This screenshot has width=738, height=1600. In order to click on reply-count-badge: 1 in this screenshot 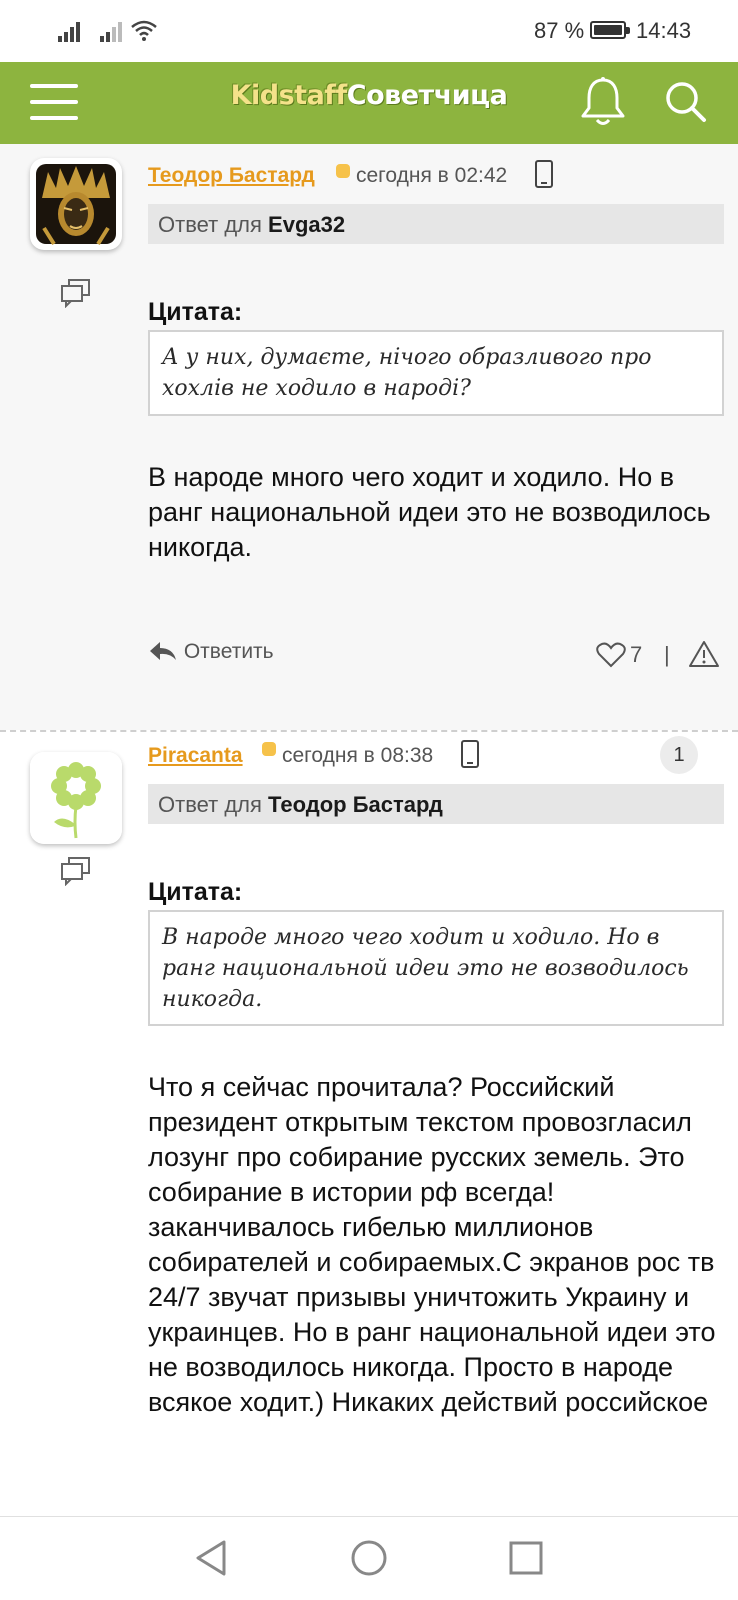, I will do `click(679, 755)`.